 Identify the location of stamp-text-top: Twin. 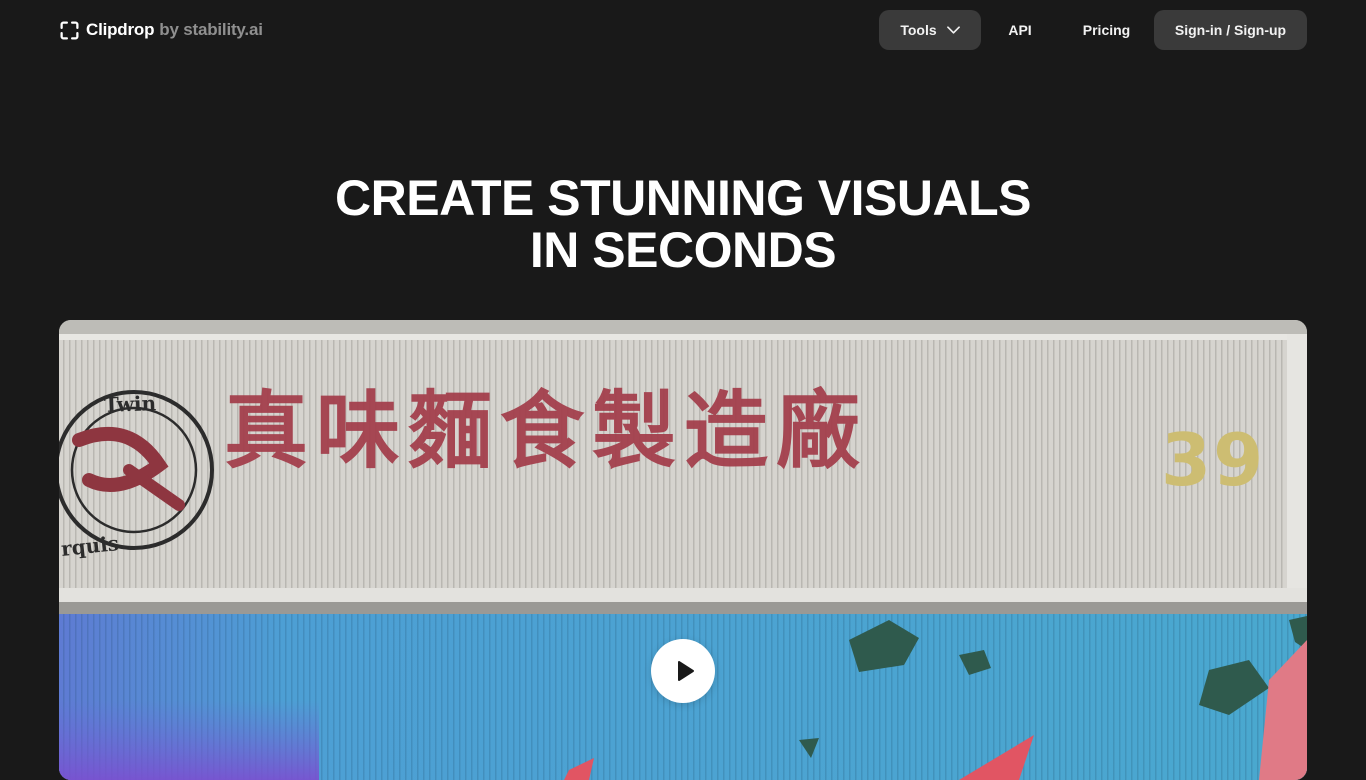
(130, 404).